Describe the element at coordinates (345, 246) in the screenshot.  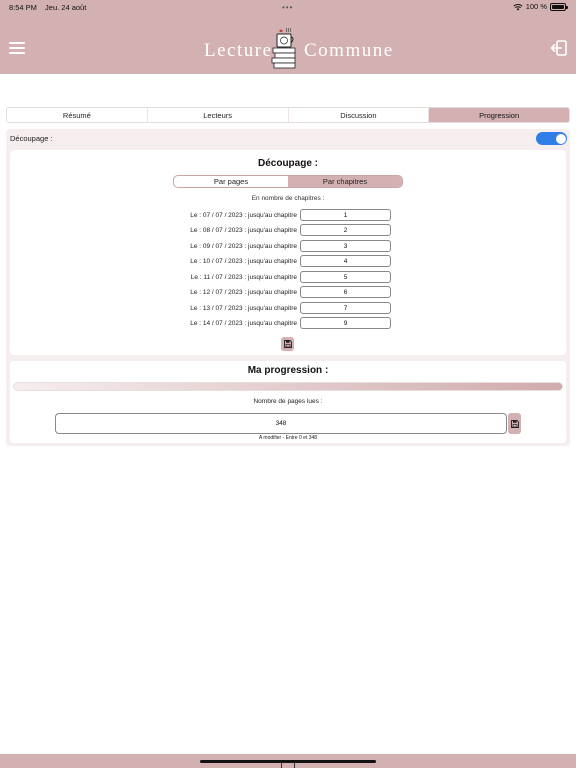
I see `chapter-input: 3` at that location.